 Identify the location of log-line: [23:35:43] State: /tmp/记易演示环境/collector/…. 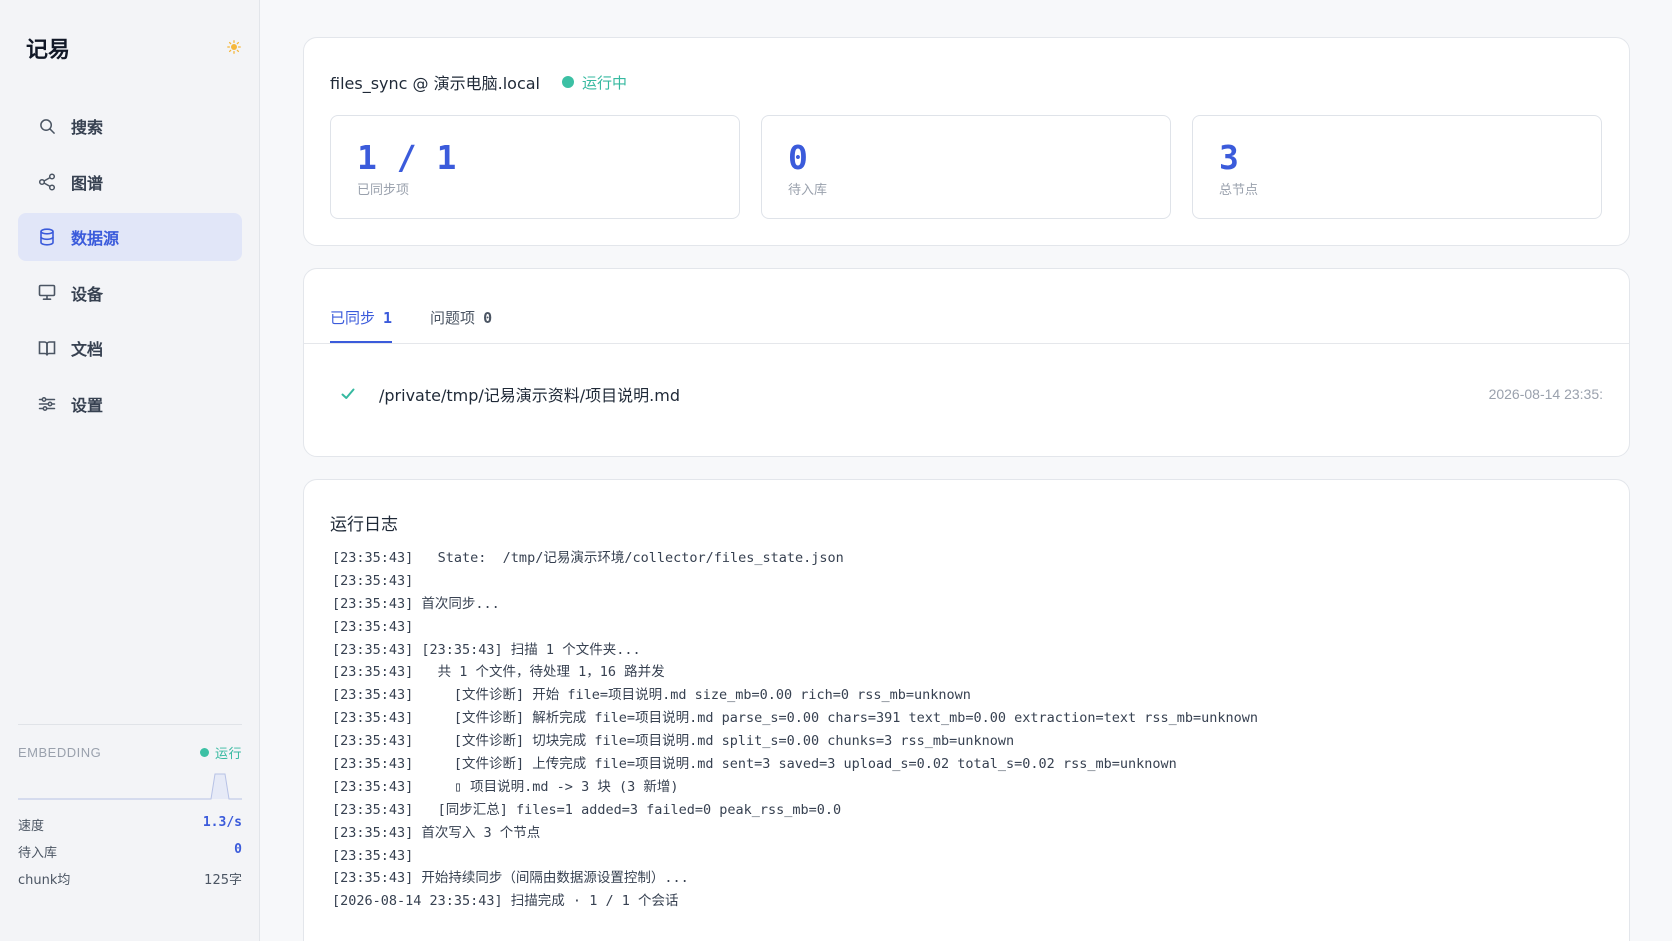
(588, 558).